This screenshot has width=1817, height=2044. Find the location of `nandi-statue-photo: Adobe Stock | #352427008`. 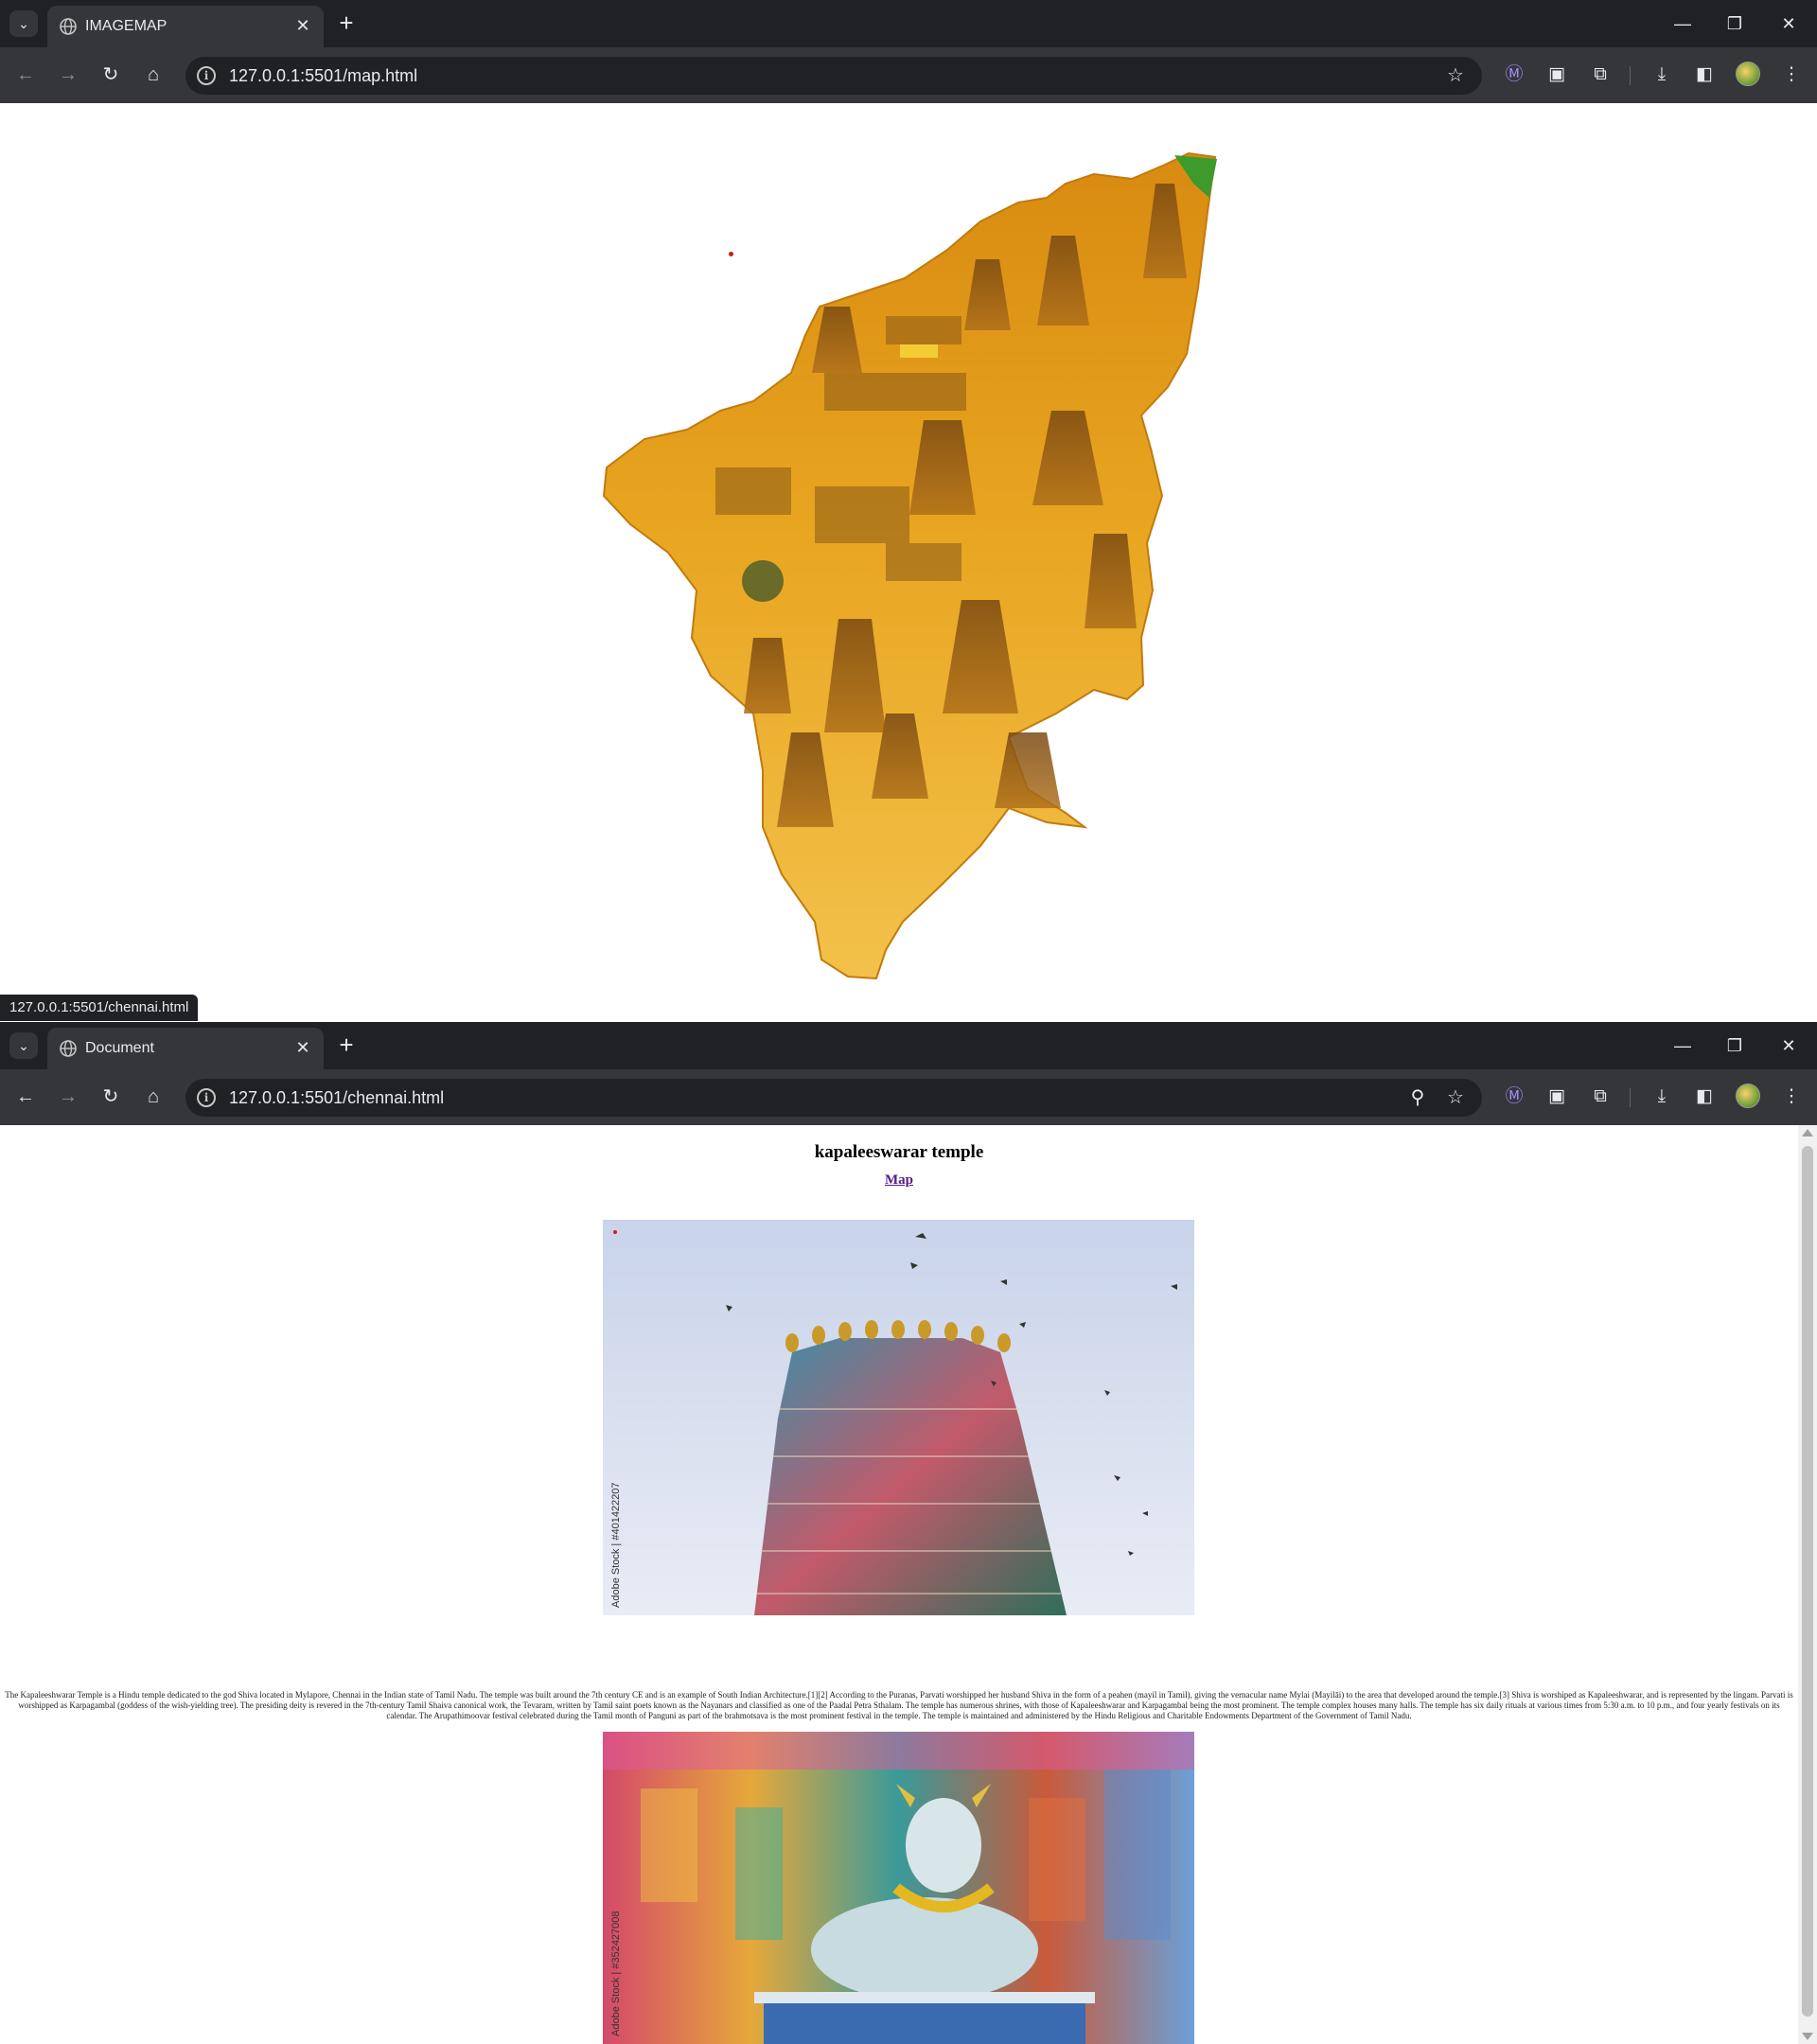

nandi-statue-photo: Adobe Stock | #352427008 is located at coordinates (899, 1888).